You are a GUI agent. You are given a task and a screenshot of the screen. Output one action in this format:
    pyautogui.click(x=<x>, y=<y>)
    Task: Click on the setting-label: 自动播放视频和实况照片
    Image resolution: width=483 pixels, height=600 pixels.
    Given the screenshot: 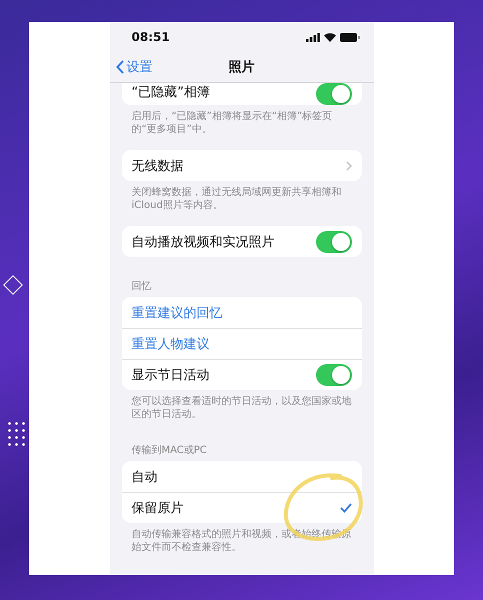 What is the action you would take?
    pyautogui.click(x=203, y=242)
    